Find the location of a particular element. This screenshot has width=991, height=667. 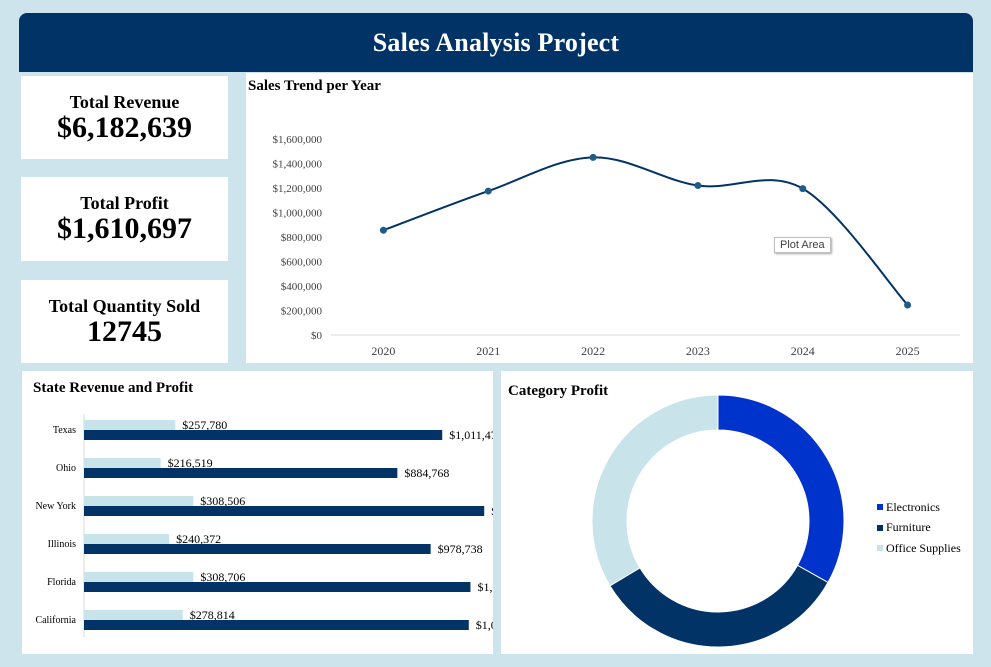

kpi-value: $6,182,639 is located at coordinates (124, 127).